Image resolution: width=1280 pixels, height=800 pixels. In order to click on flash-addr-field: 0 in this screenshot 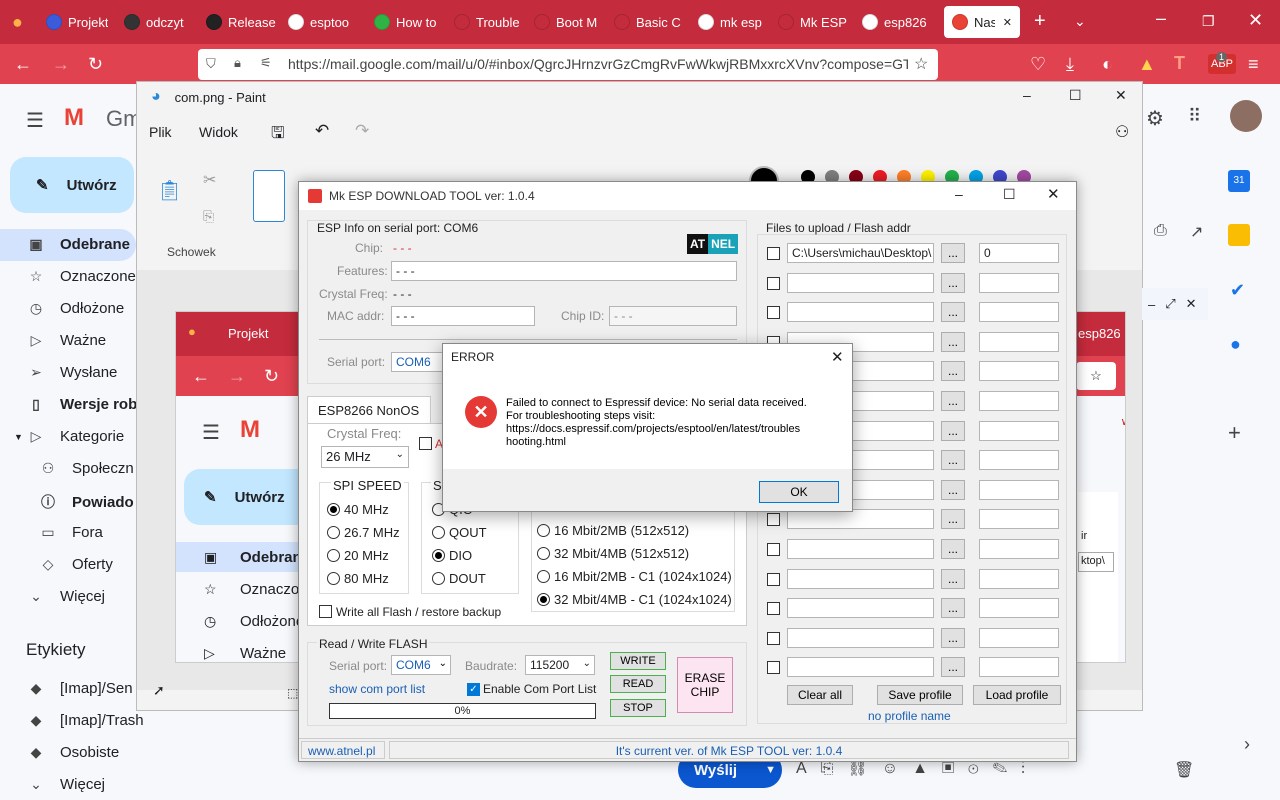, I will do `click(1019, 253)`.